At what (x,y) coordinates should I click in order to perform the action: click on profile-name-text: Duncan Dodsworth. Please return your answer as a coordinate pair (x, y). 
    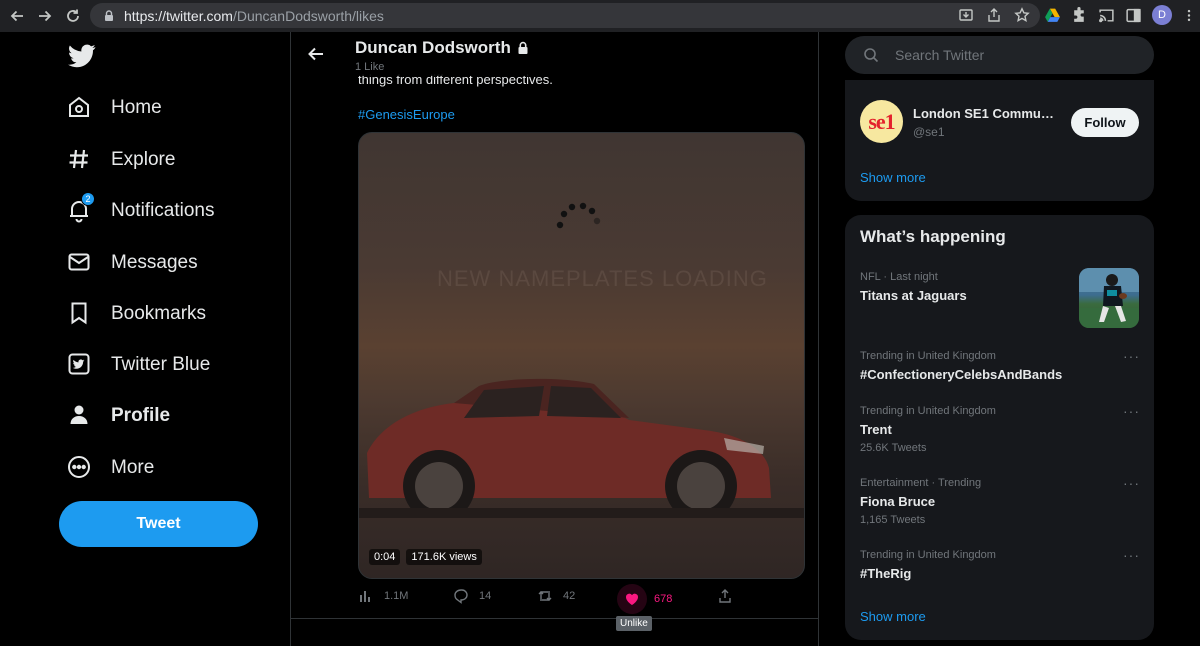
    Looking at the image, I should click on (433, 47).